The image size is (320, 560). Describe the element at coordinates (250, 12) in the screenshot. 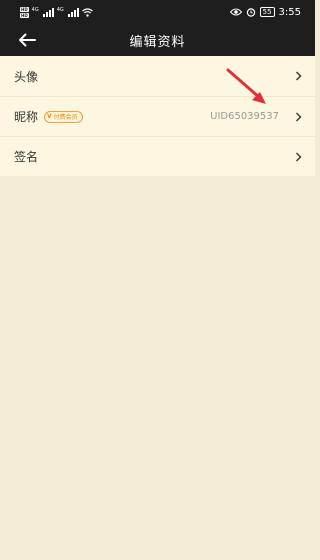

I see `alarm-icon` at that location.